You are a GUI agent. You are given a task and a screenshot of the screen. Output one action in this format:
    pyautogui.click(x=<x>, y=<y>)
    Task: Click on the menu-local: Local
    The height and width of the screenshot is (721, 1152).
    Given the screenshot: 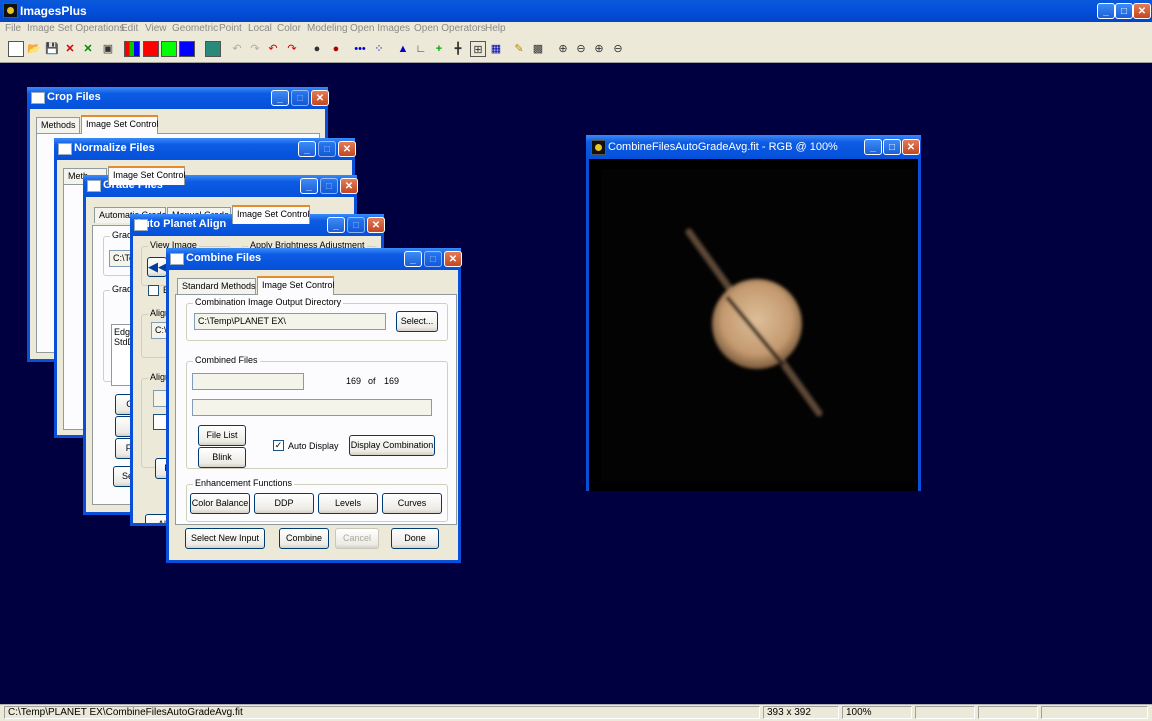 What is the action you would take?
    pyautogui.click(x=260, y=28)
    